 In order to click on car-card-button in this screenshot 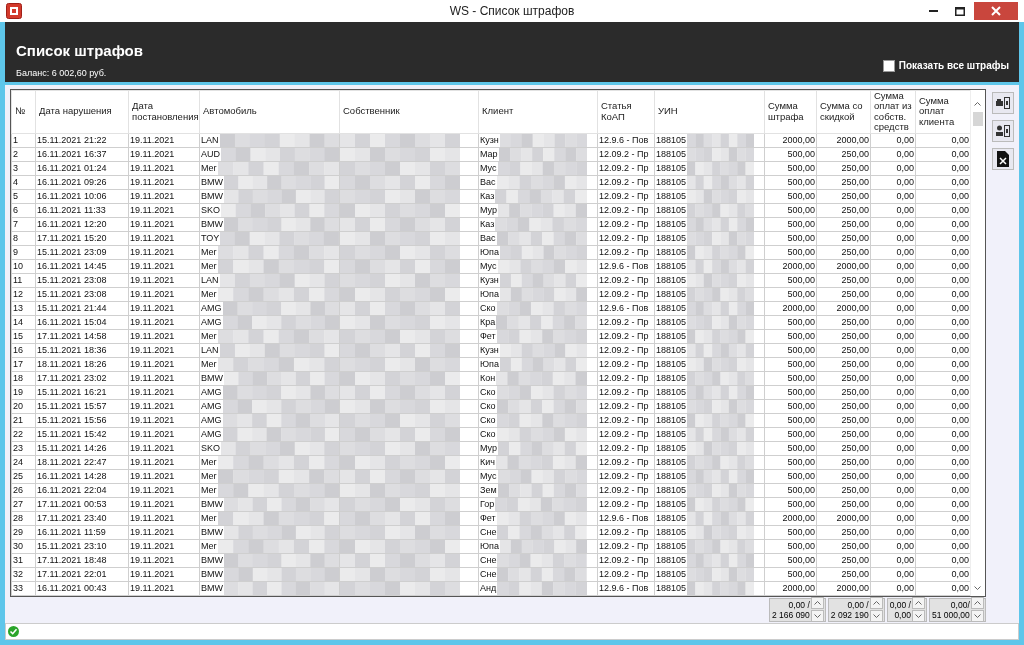, I will do `click(1003, 102)`.